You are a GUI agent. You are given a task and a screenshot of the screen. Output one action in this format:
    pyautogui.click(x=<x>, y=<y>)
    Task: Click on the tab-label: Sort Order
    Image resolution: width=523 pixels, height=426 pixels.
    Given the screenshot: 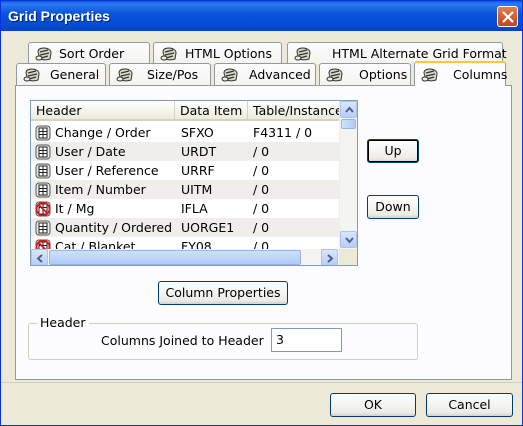 What is the action you would take?
    pyautogui.click(x=92, y=53)
    